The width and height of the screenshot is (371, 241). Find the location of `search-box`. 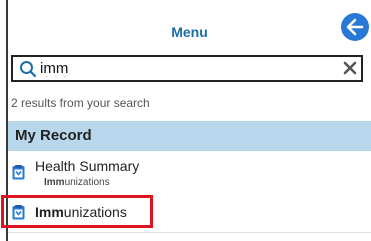

search-box is located at coordinates (187, 68).